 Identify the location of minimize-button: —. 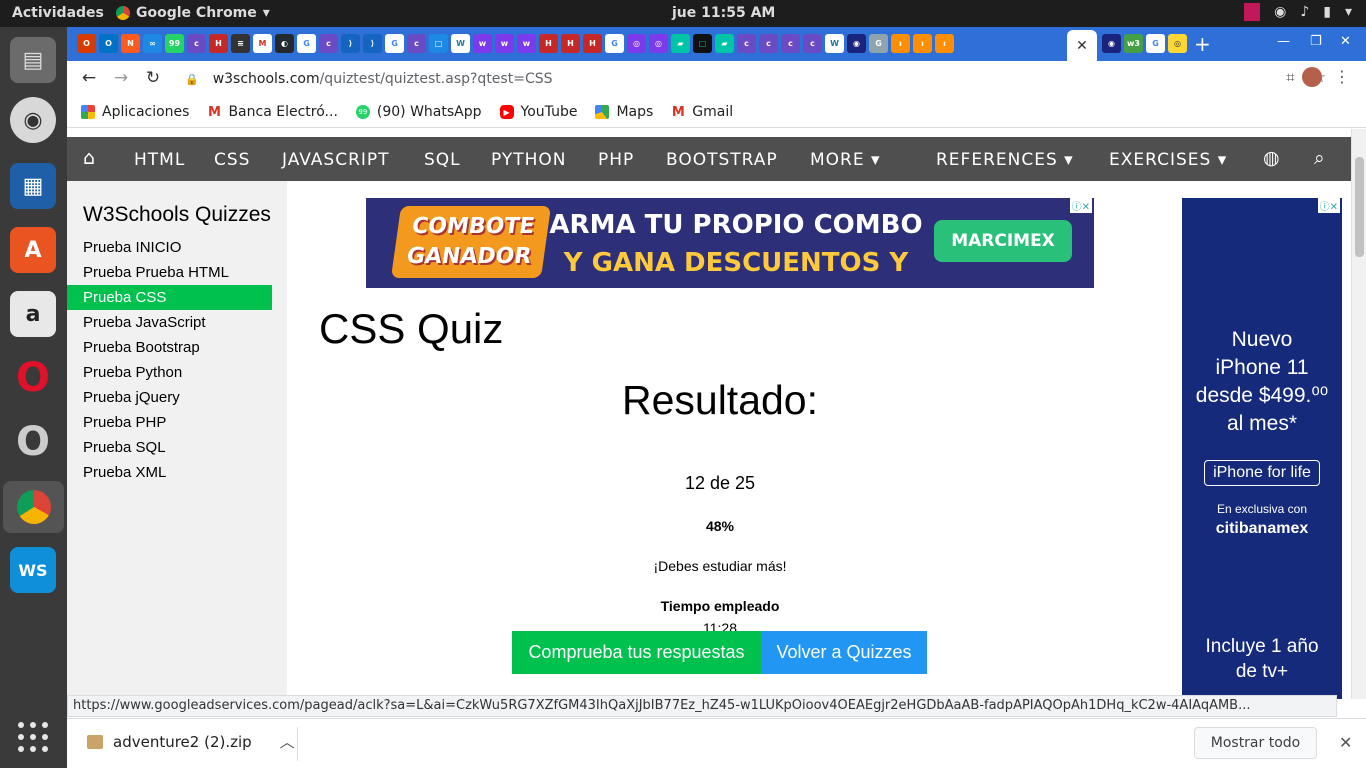
(1283, 41).